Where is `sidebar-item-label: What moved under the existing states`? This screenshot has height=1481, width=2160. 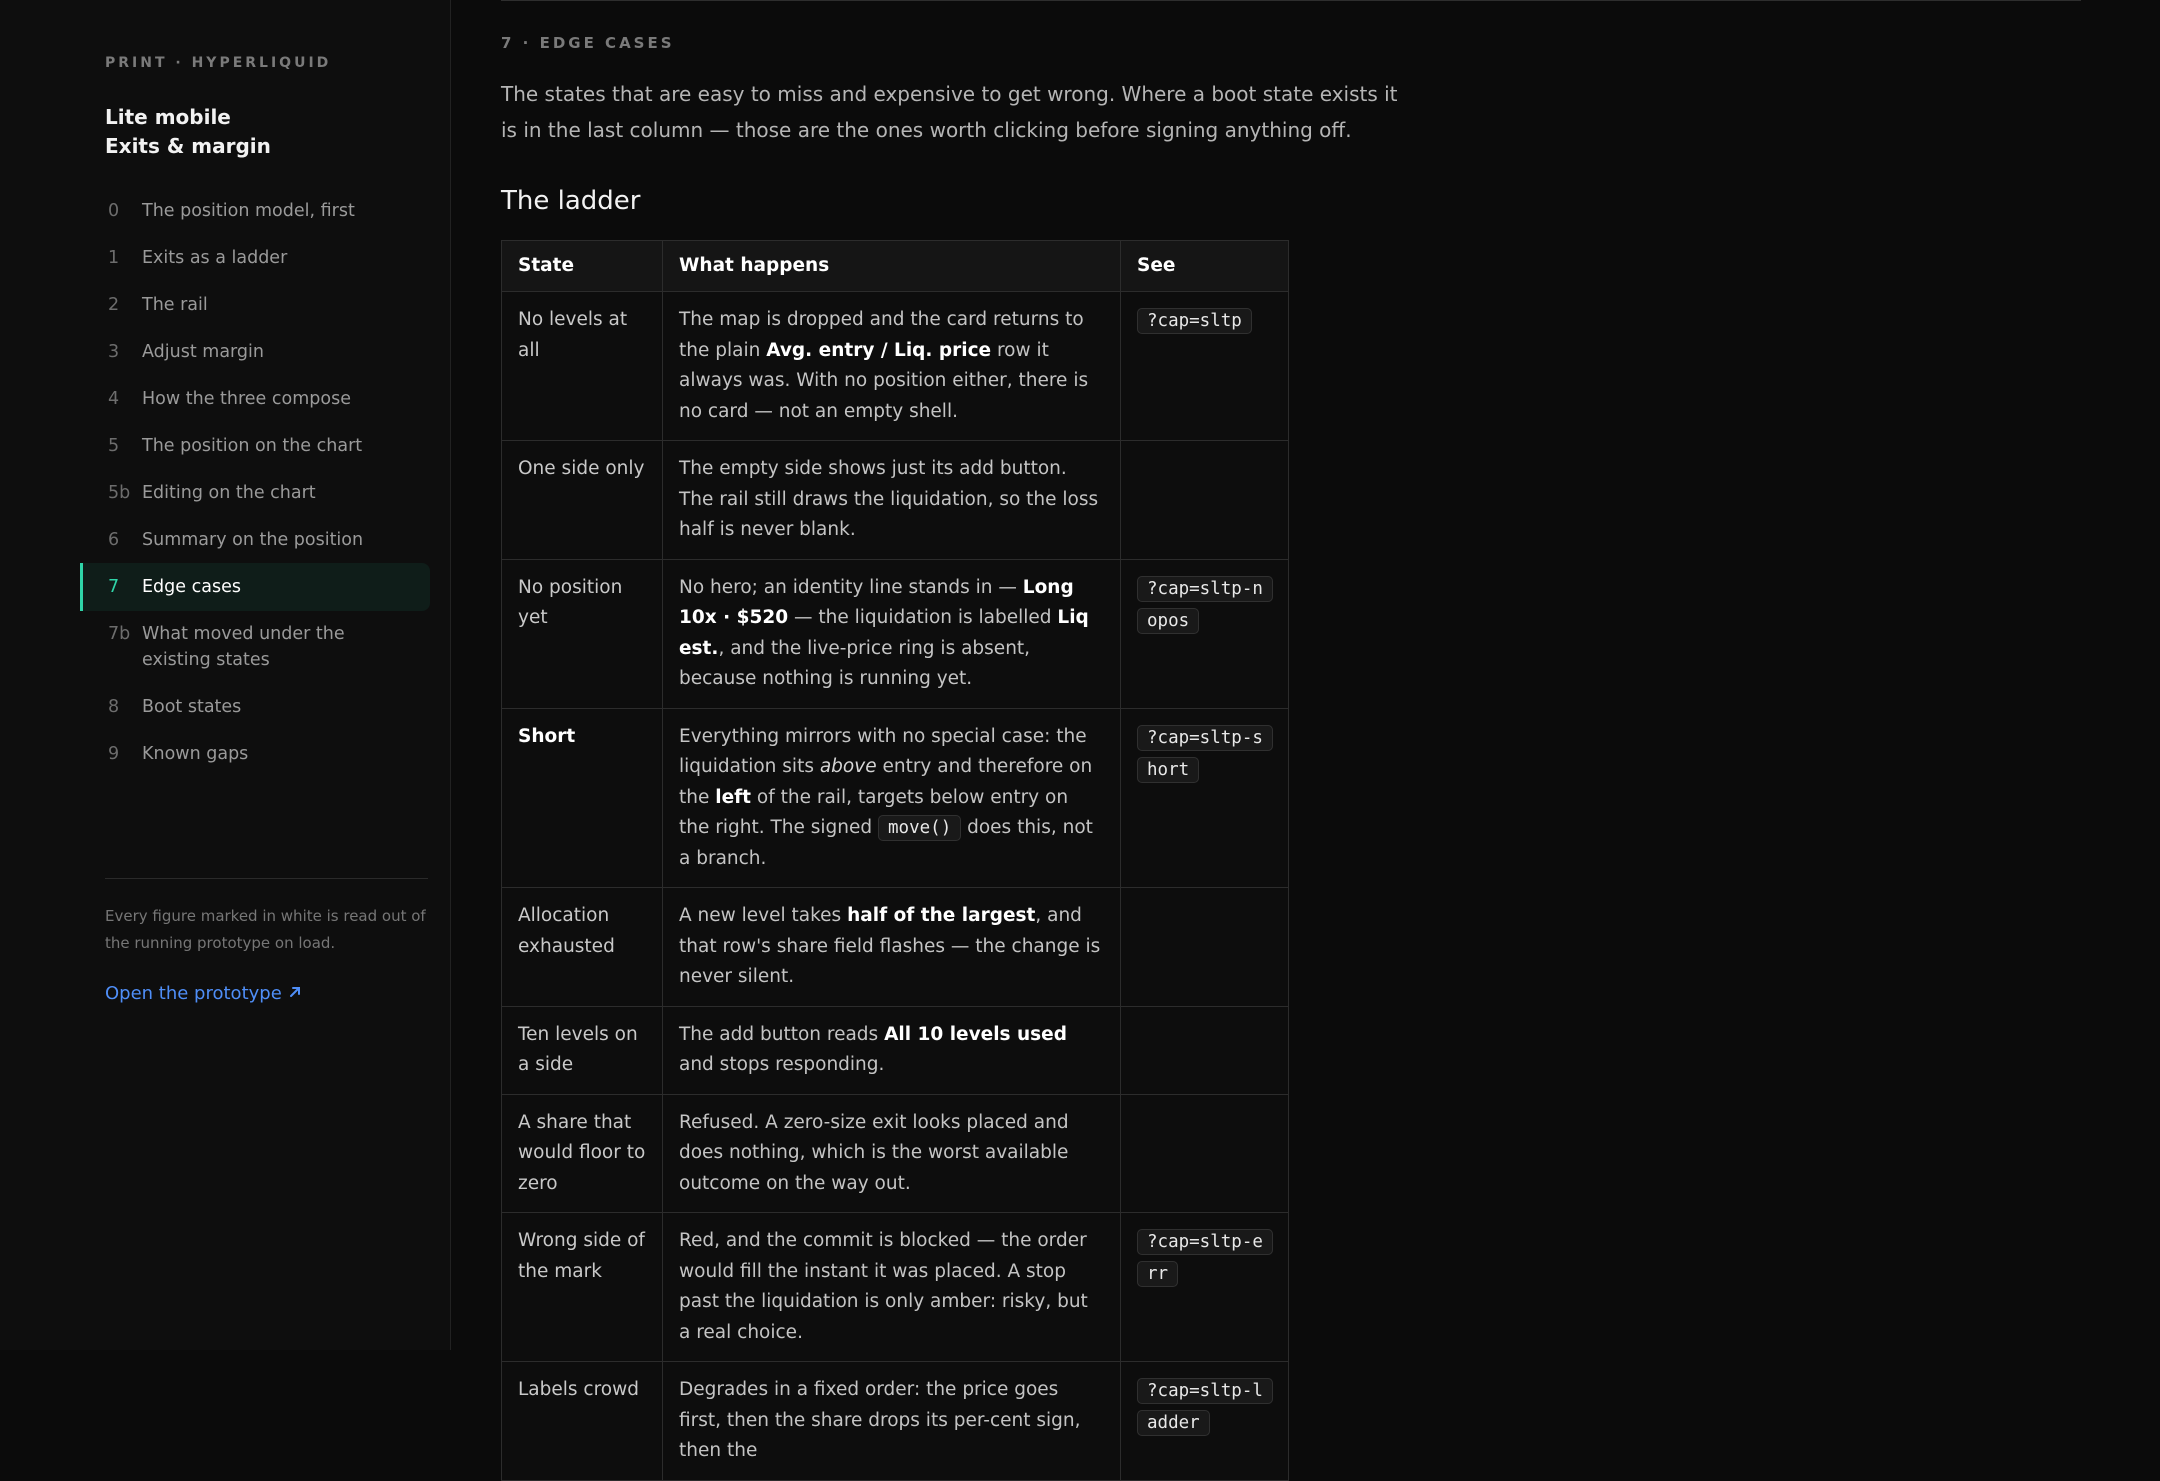 sidebar-item-label: What moved under the existing states is located at coordinates (243, 647).